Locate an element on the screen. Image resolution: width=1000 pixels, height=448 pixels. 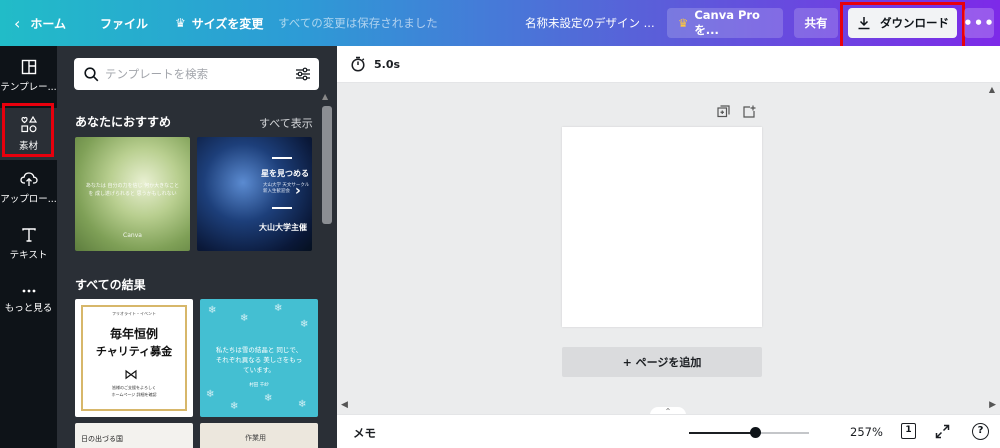
resize-label: サイズを変更 is located at coordinates (227, 23).